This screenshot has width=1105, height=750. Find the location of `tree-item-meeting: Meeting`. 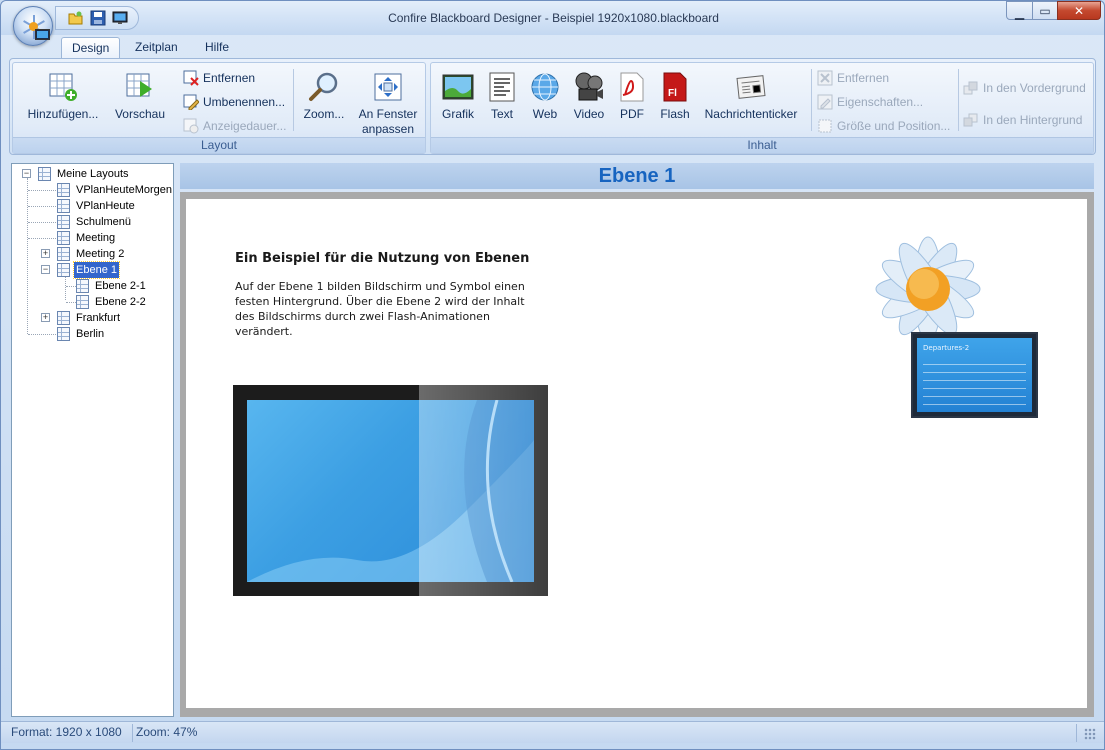

tree-item-meeting: Meeting is located at coordinates (92, 238).